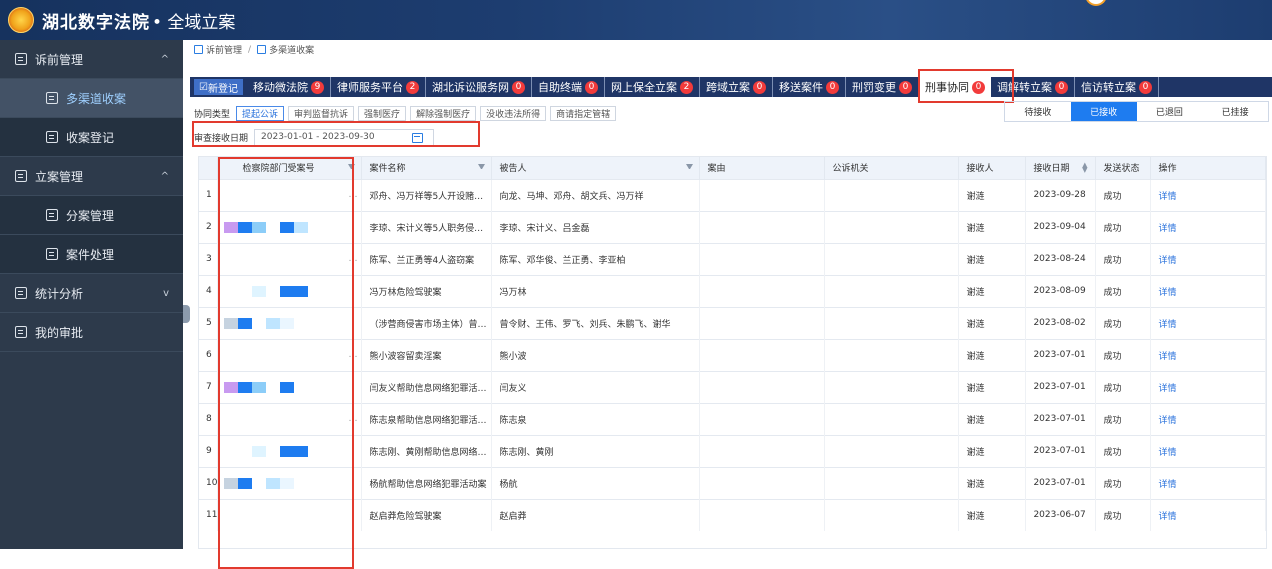 The image size is (1272, 569). What do you see at coordinates (209, 450) in the screenshot?
I see `cell-no: 9` at bounding box center [209, 450].